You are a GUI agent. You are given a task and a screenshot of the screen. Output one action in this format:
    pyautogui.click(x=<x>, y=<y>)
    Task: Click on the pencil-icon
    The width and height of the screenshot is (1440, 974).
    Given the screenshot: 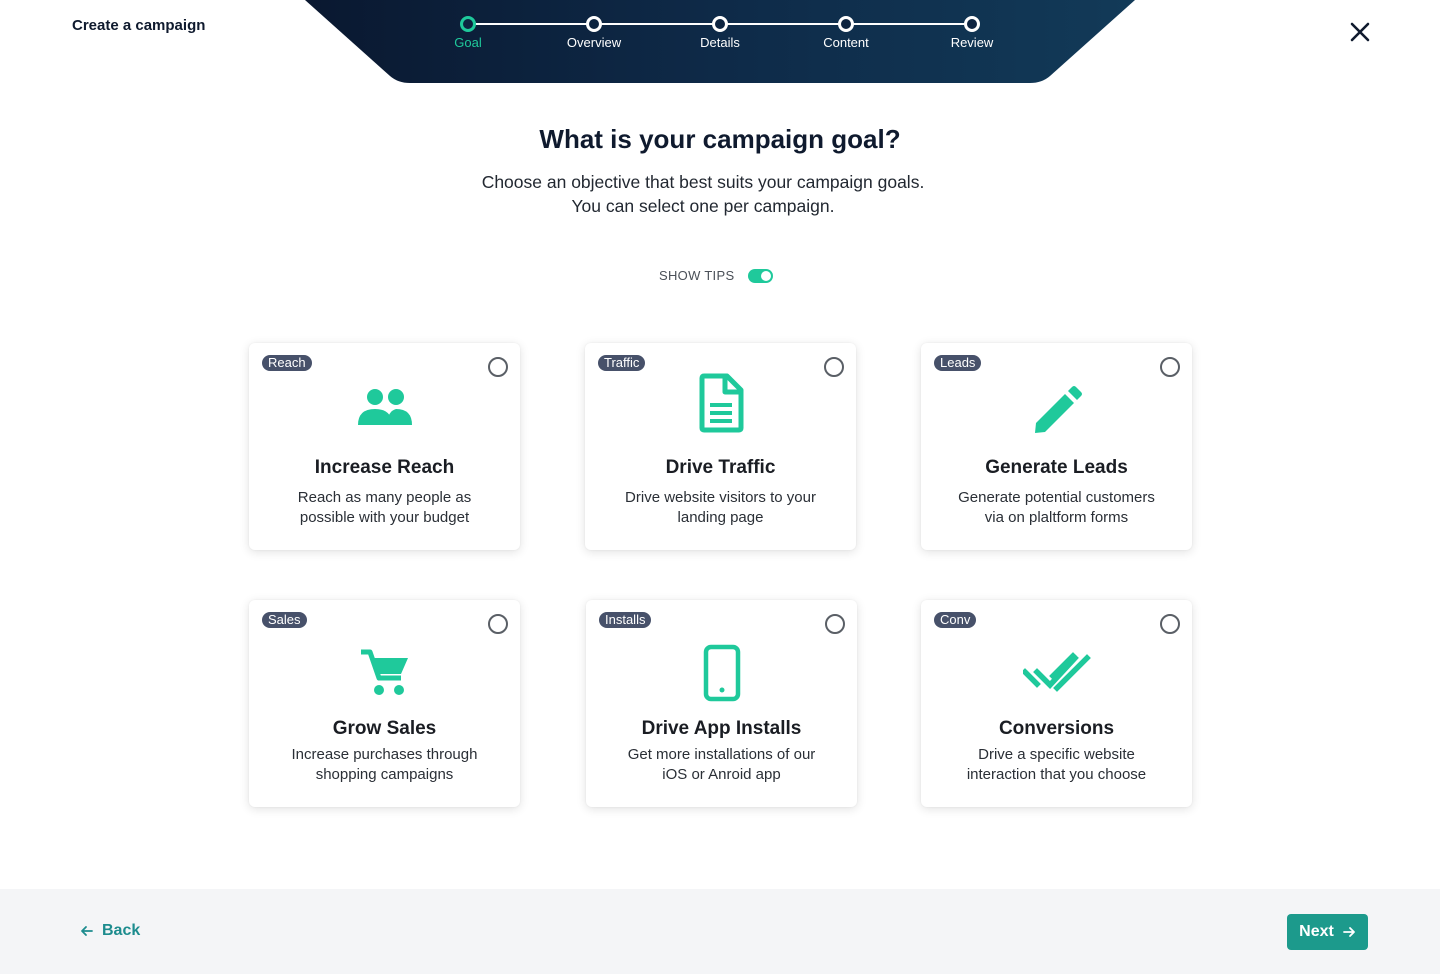 What is the action you would take?
    pyautogui.click(x=1056, y=411)
    